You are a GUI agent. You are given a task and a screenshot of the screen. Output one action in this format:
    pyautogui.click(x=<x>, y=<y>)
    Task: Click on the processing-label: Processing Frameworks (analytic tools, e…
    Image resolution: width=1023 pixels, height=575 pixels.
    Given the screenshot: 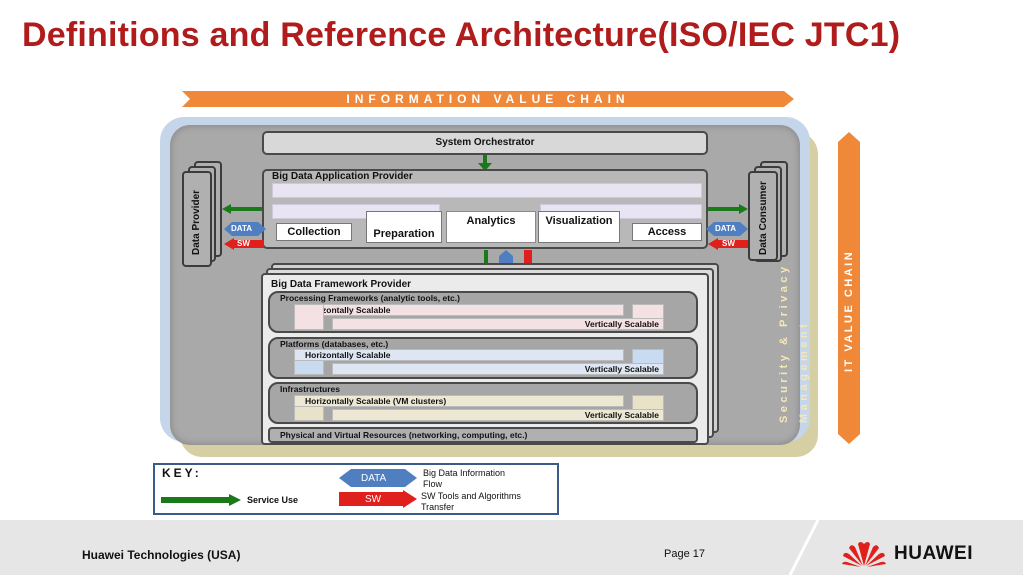 What is the action you would take?
    pyautogui.click(x=370, y=298)
    